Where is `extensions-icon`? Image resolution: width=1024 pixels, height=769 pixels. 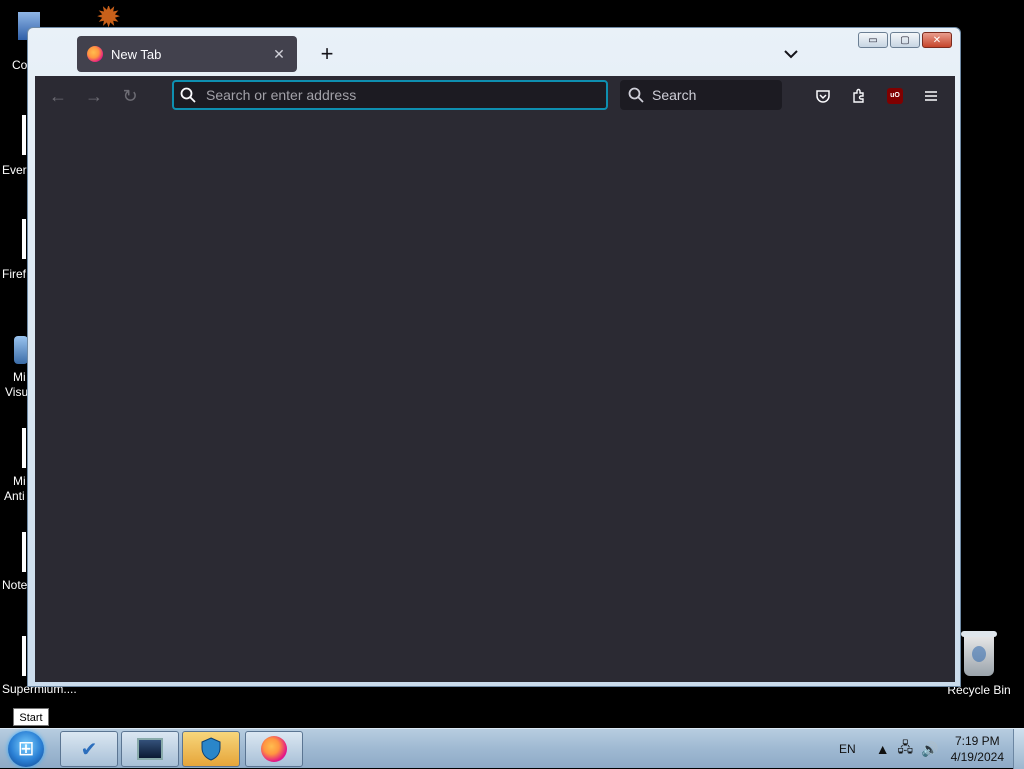
extensions-icon is located at coordinates (858, 95).